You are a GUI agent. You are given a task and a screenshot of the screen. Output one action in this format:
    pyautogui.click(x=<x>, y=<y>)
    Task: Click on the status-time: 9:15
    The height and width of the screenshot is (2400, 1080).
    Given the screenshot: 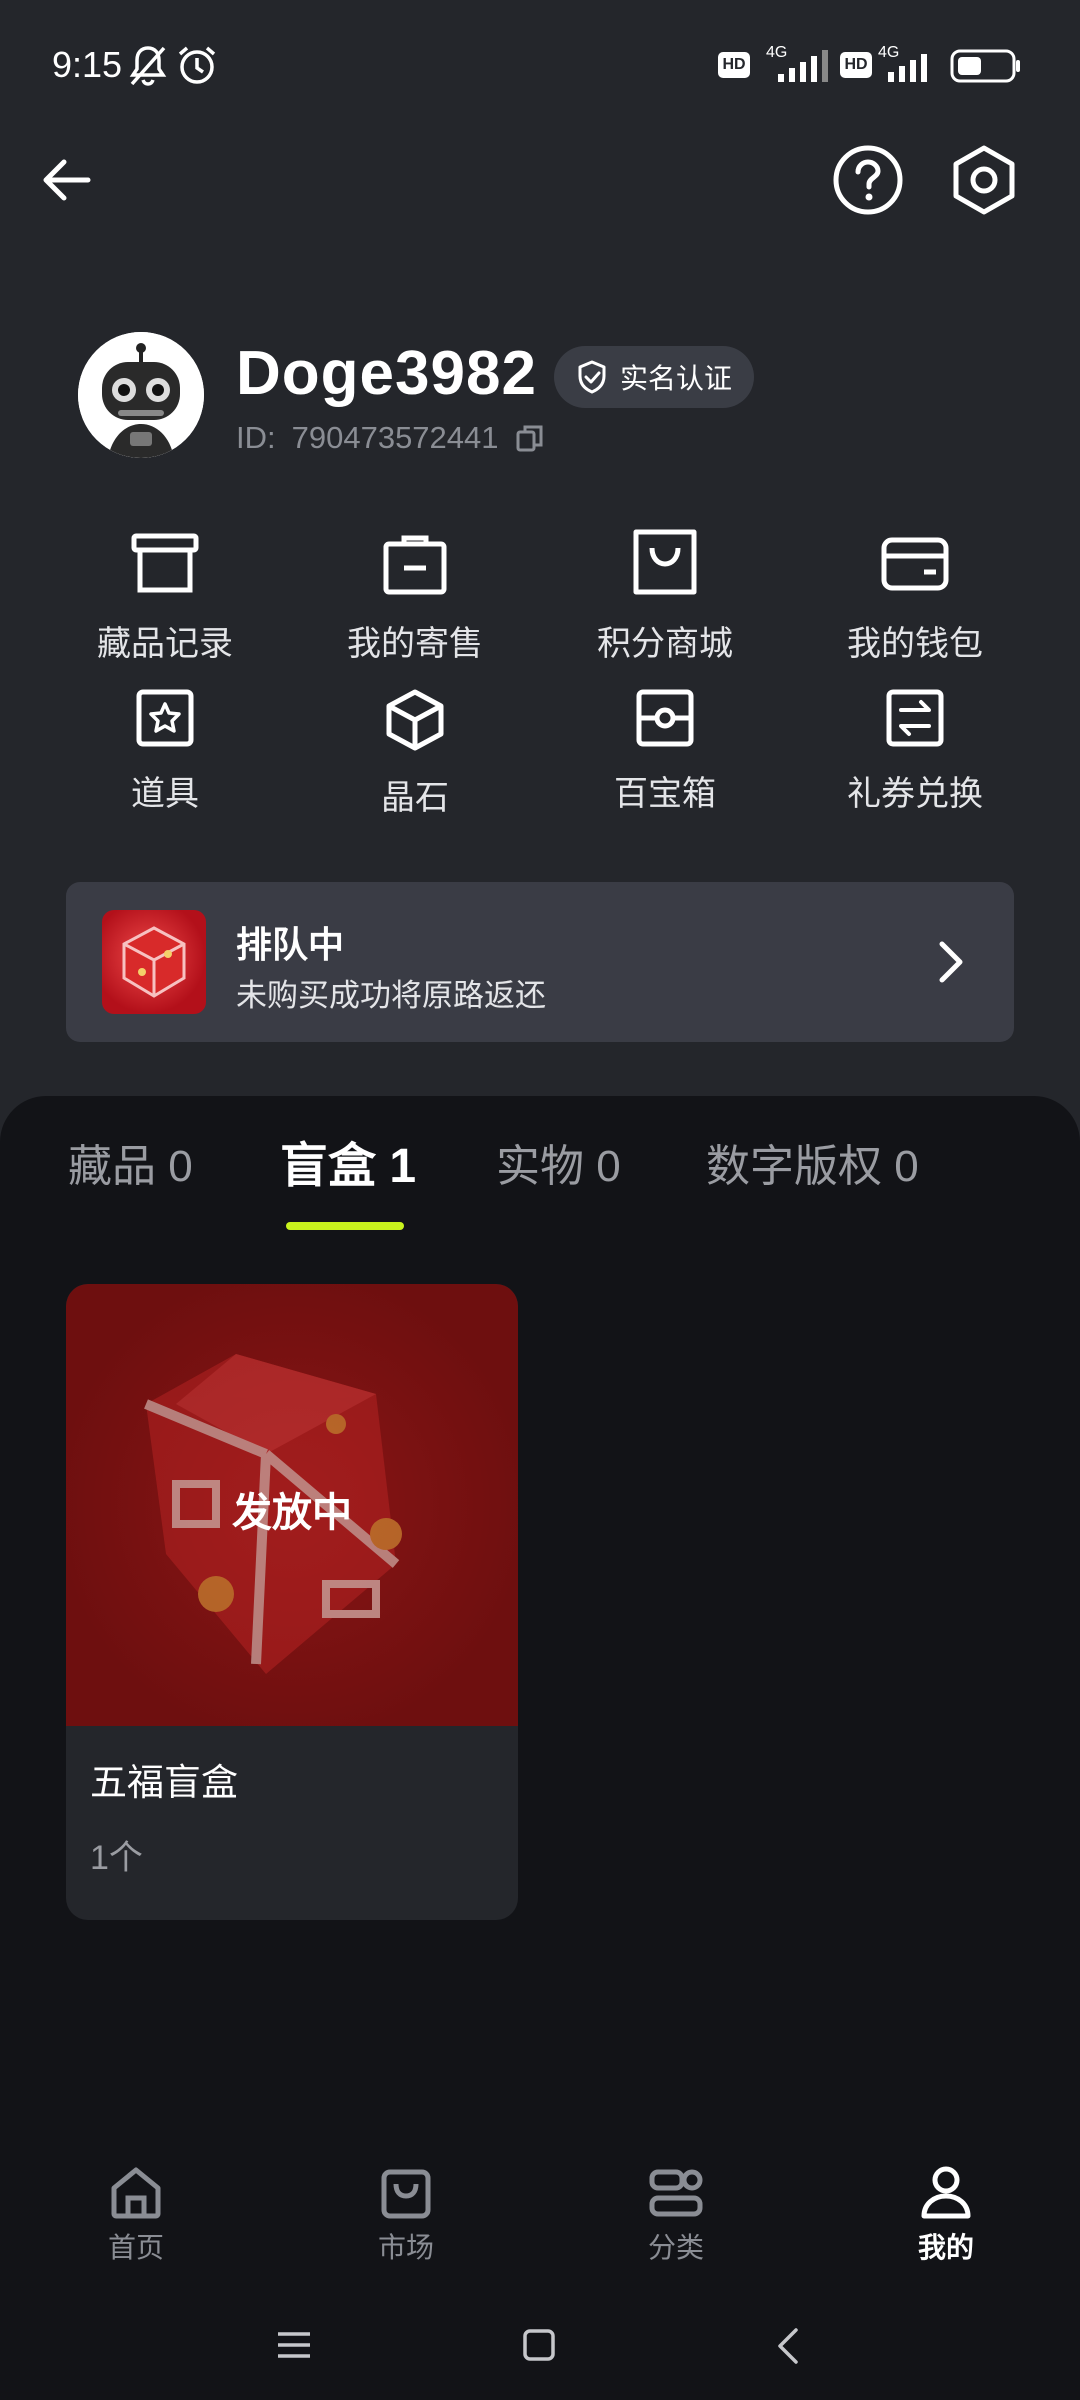 What is the action you would take?
    pyautogui.click(x=87, y=64)
    